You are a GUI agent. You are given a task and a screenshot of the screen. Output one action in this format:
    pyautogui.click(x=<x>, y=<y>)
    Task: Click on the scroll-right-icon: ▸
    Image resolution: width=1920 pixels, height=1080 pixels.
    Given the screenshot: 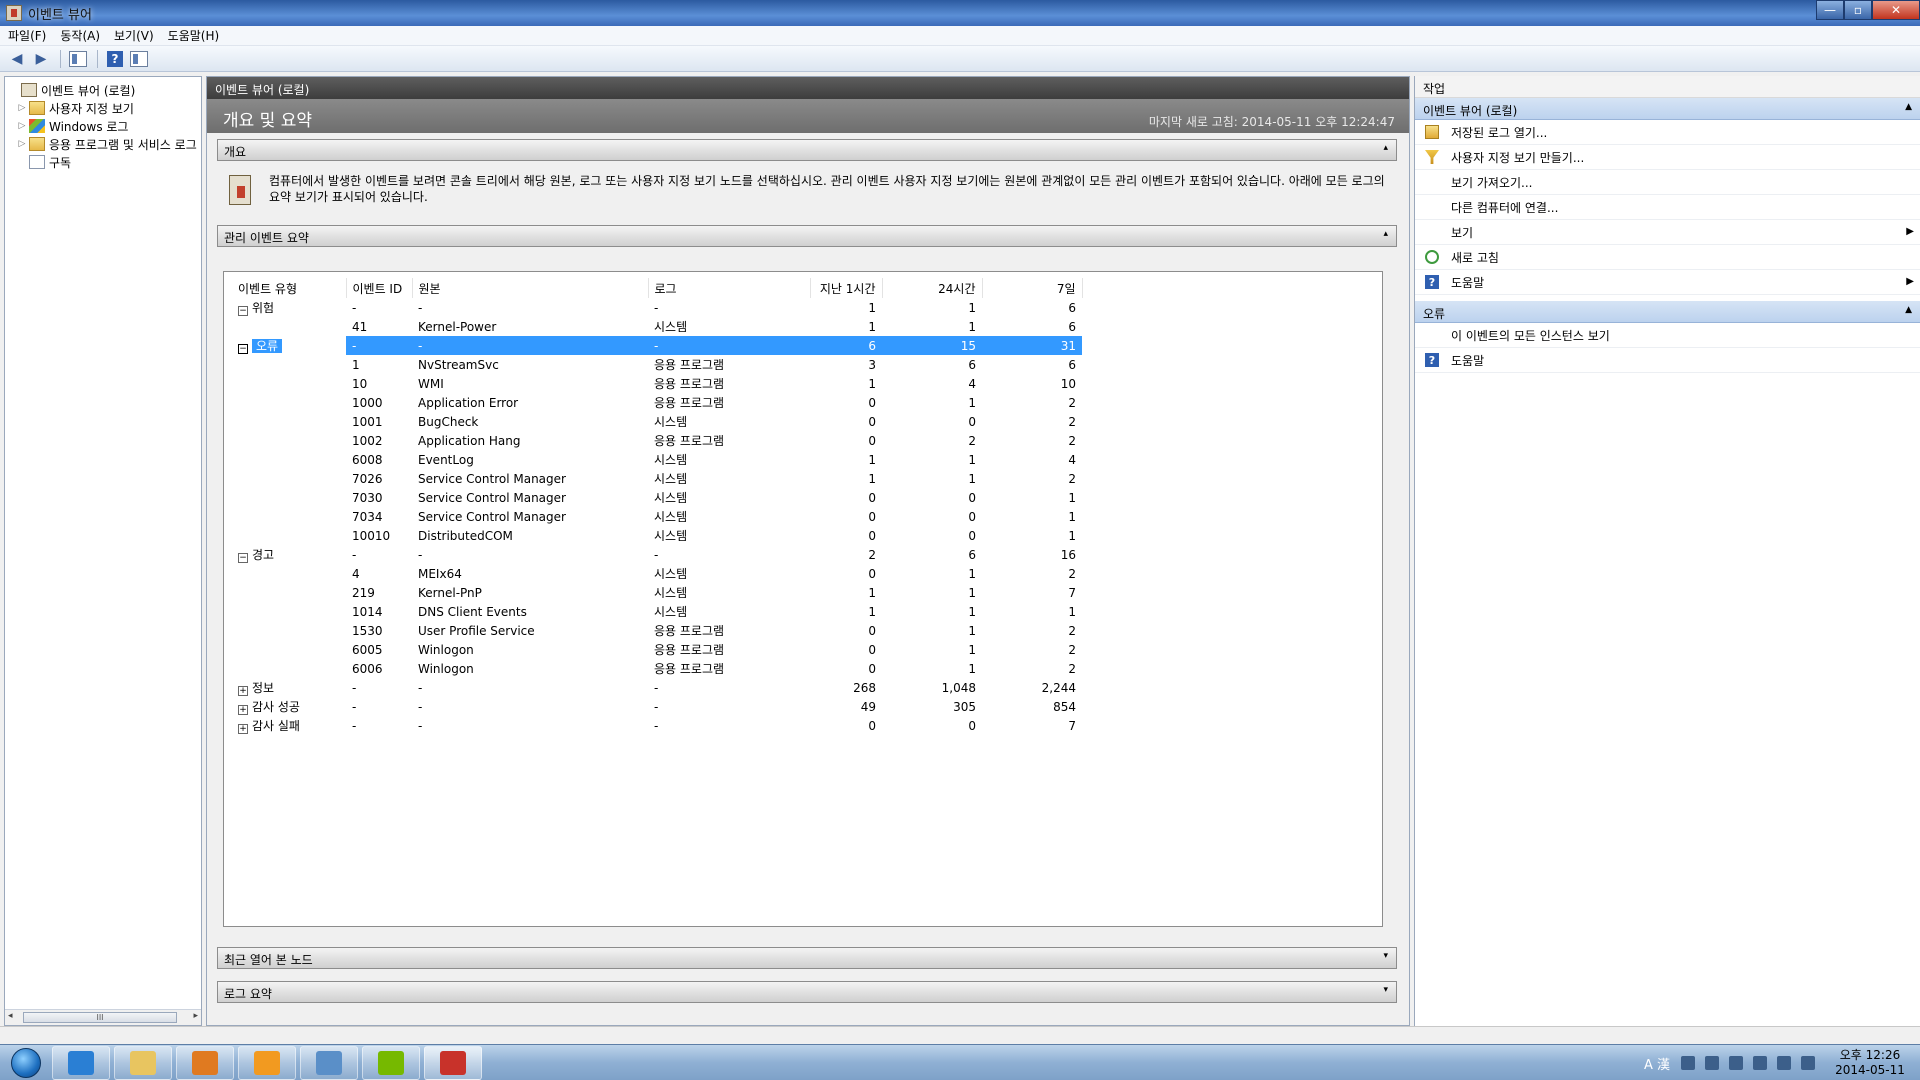 What is the action you would take?
    pyautogui.click(x=195, y=1016)
    